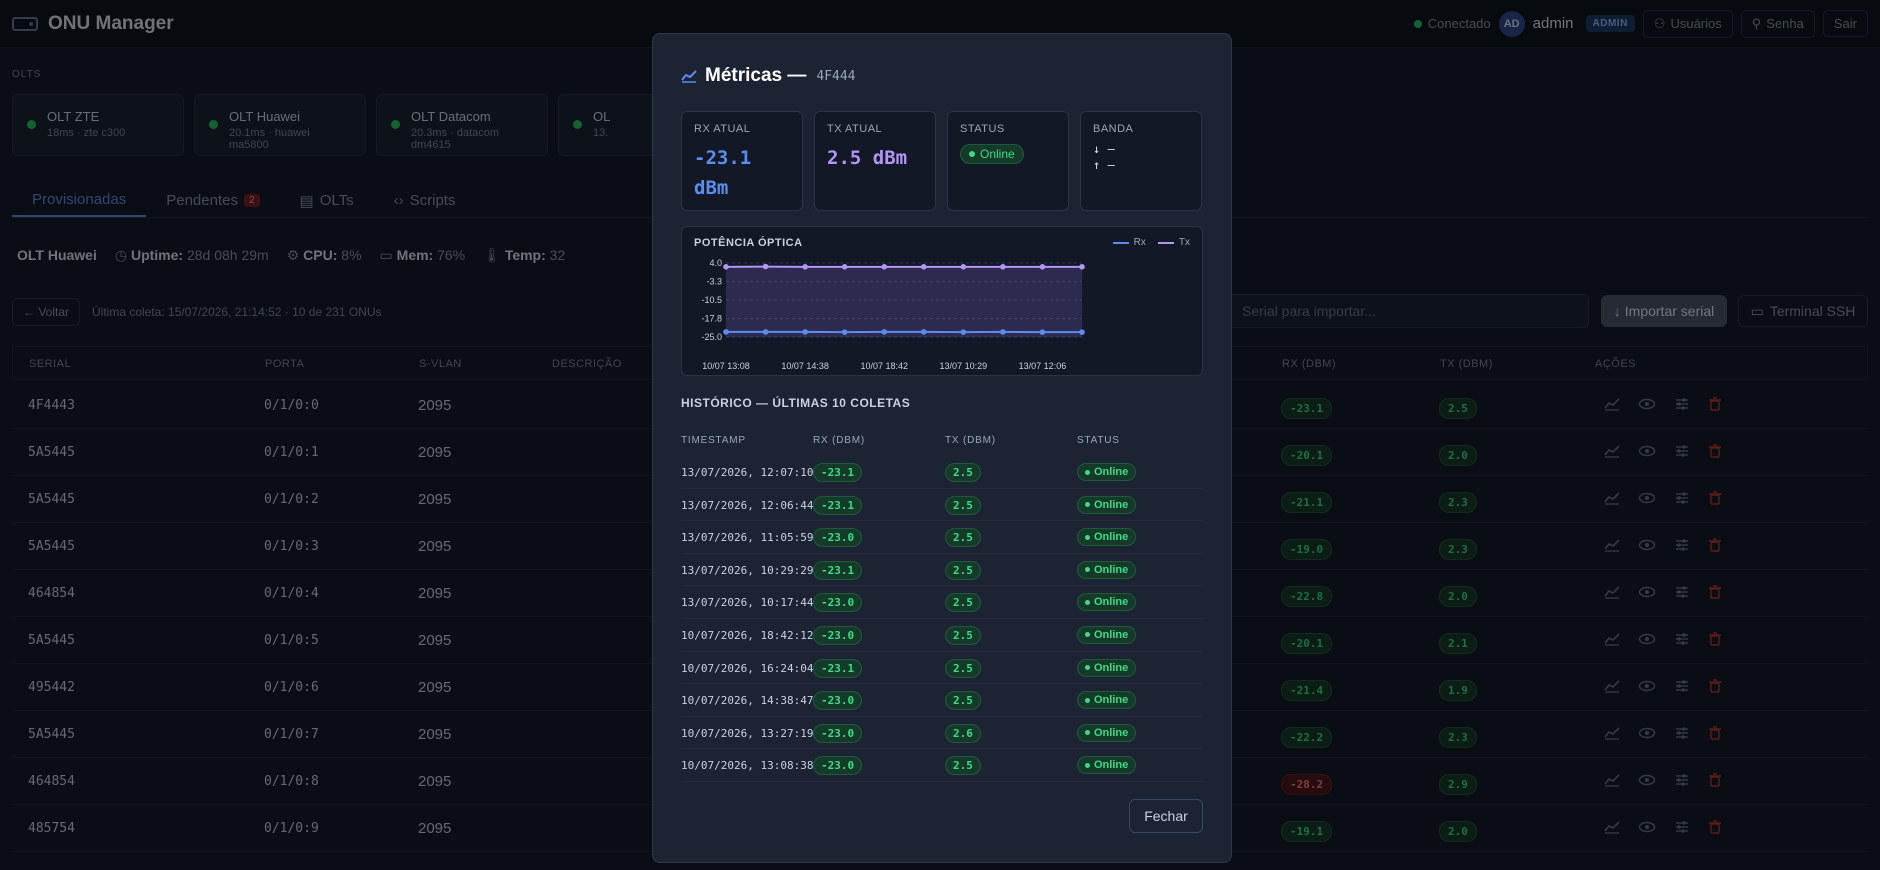 This screenshot has width=1880, height=870. Describe the element at coordinates (942, 700) in the screenshot. I see `history-row: 10/07/2026, 14:38:47 -23.0 2.5 Online` at that location.